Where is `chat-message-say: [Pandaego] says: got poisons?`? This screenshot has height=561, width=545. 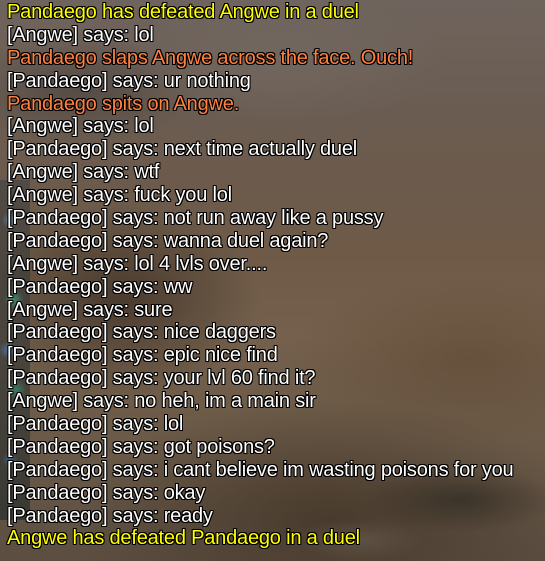 chat-message-say: [Pandaego] says: got poisons? is located at coordinates (141, 446).